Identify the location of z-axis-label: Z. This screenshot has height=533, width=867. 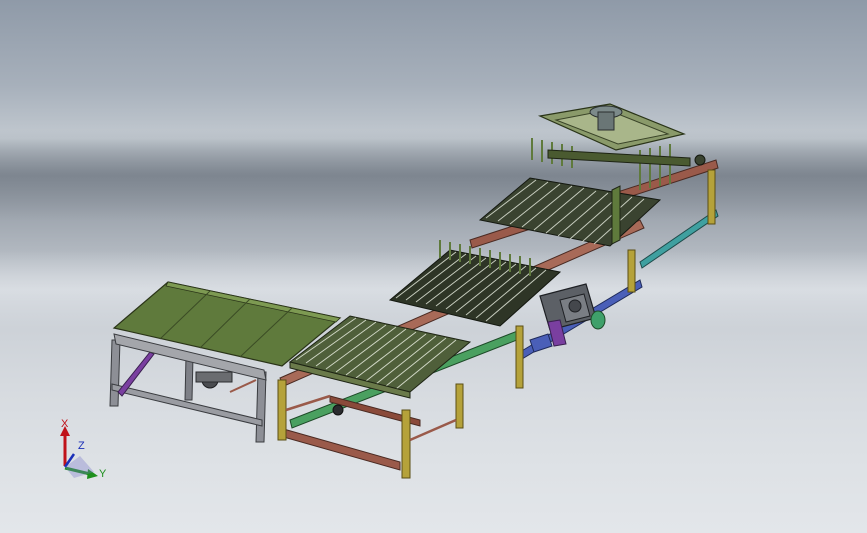
(81, 446).